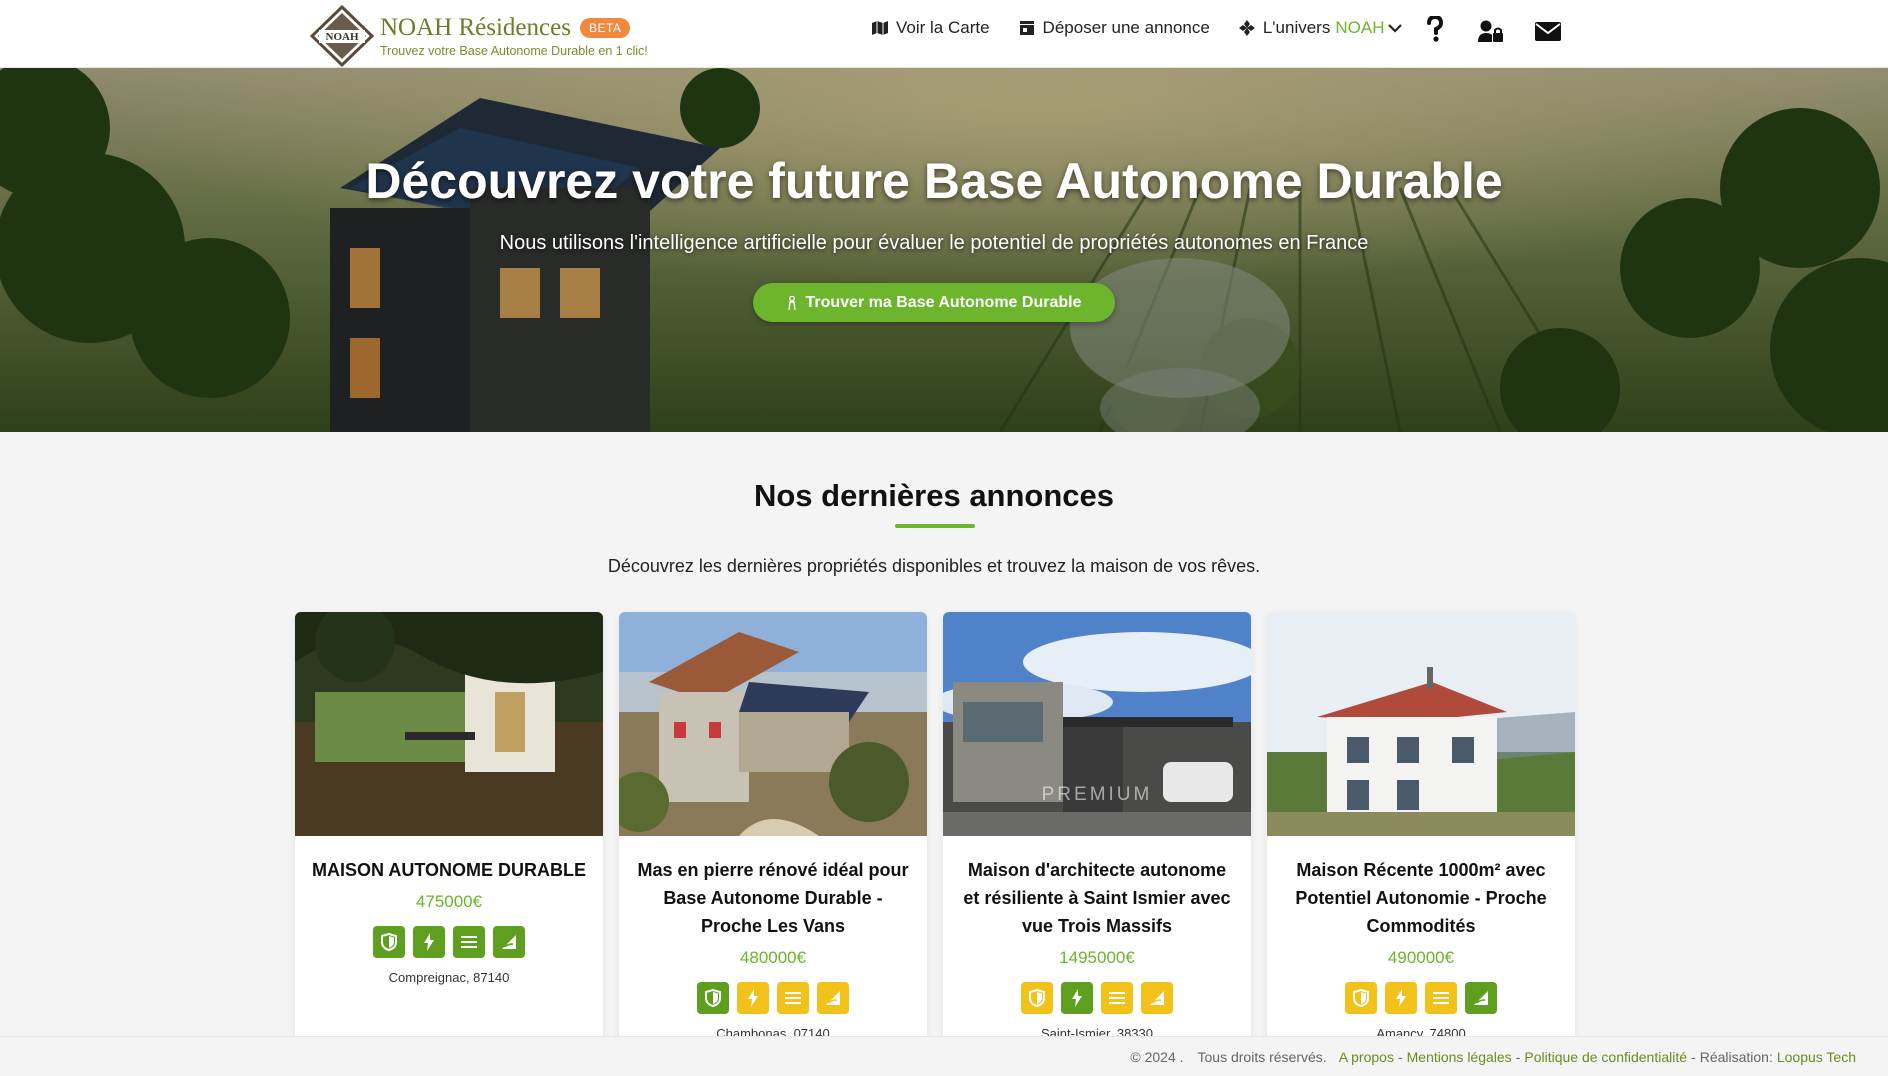 Image resolution: width=1888 pixels, height=1076 pixels. What do you see at coordinates (934, 495) in the screenshot?
I see `section-title: Nos dernières annonces` at bounding box center [934, 495].